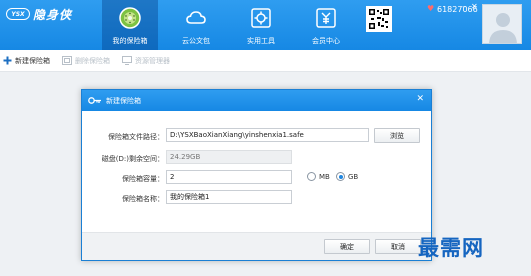 The width and height of the screenshot is (531, 276). What do you see at coordinates (143, 179) in the screenshot?
I see `capacity-label: 保险箱容量：` at bounding box center [143, 179].